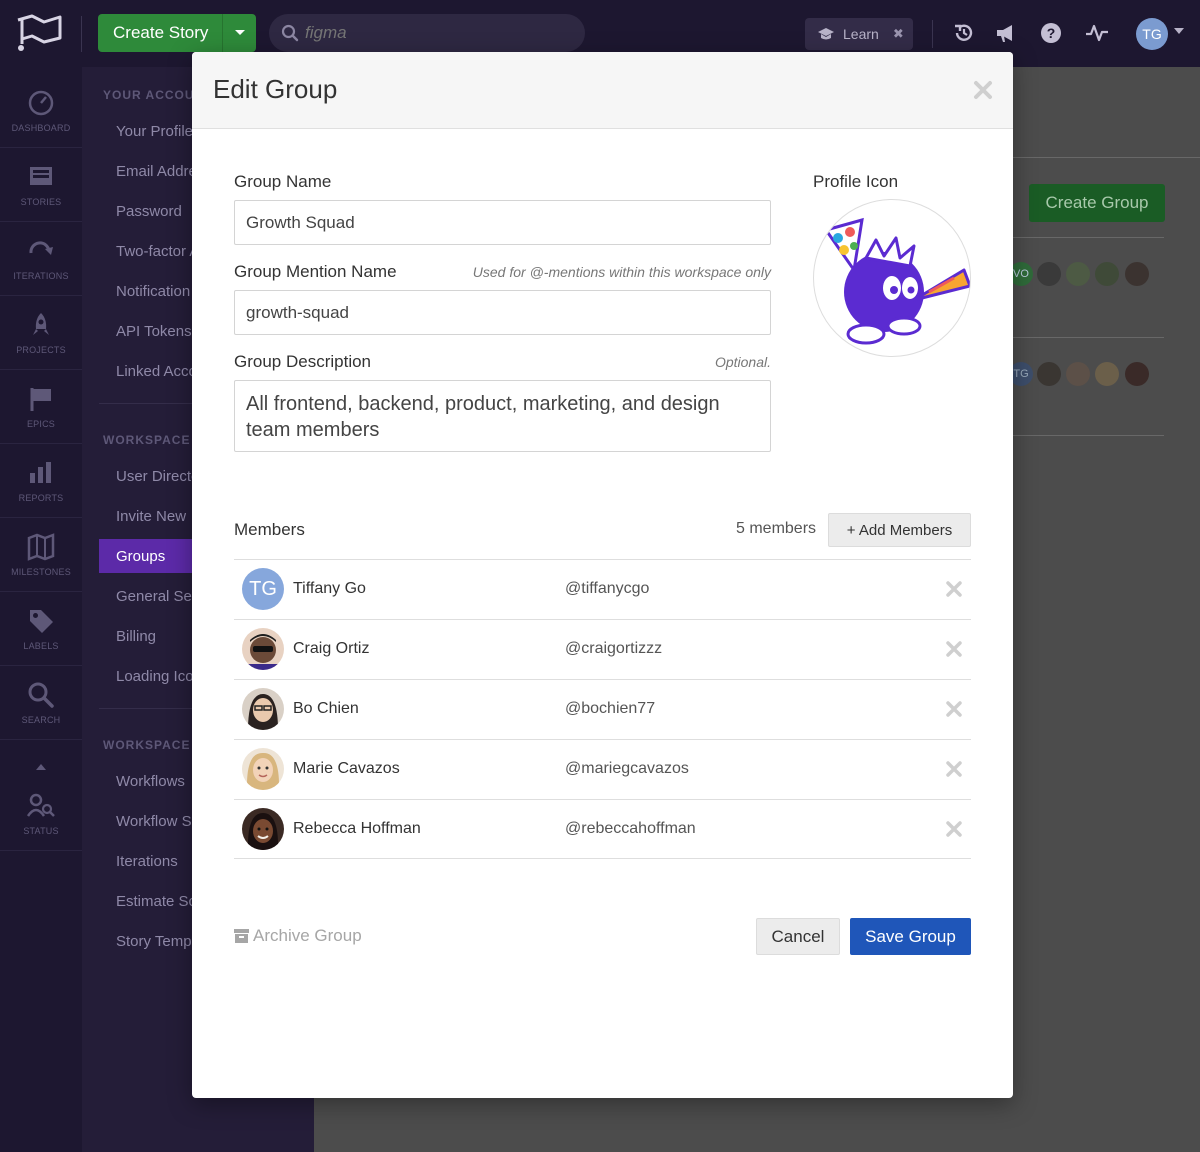 Image resolution: width=1200 pixels, height=1152 pixels. I want to click on rail-item-milestones: MILESTONES, so click(41, 555).